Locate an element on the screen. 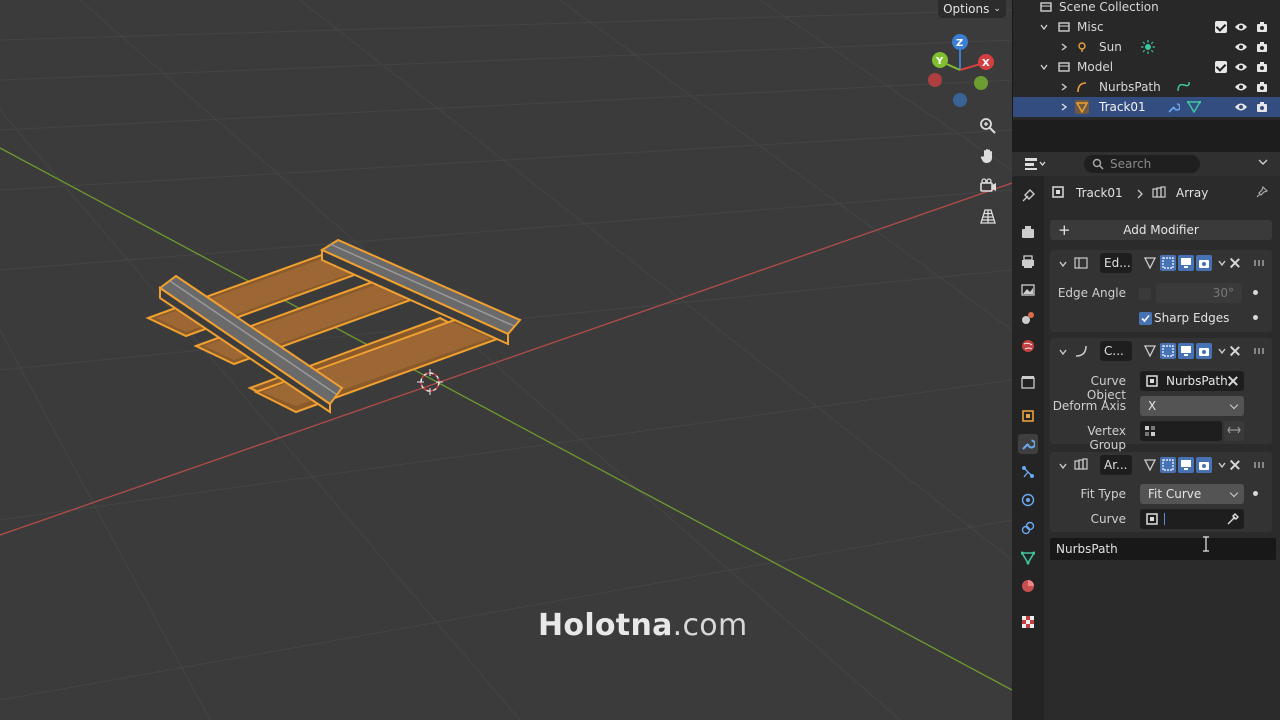 This screenshot has height=720, width=1280. tab-material is located at coordinates (1028, 586).